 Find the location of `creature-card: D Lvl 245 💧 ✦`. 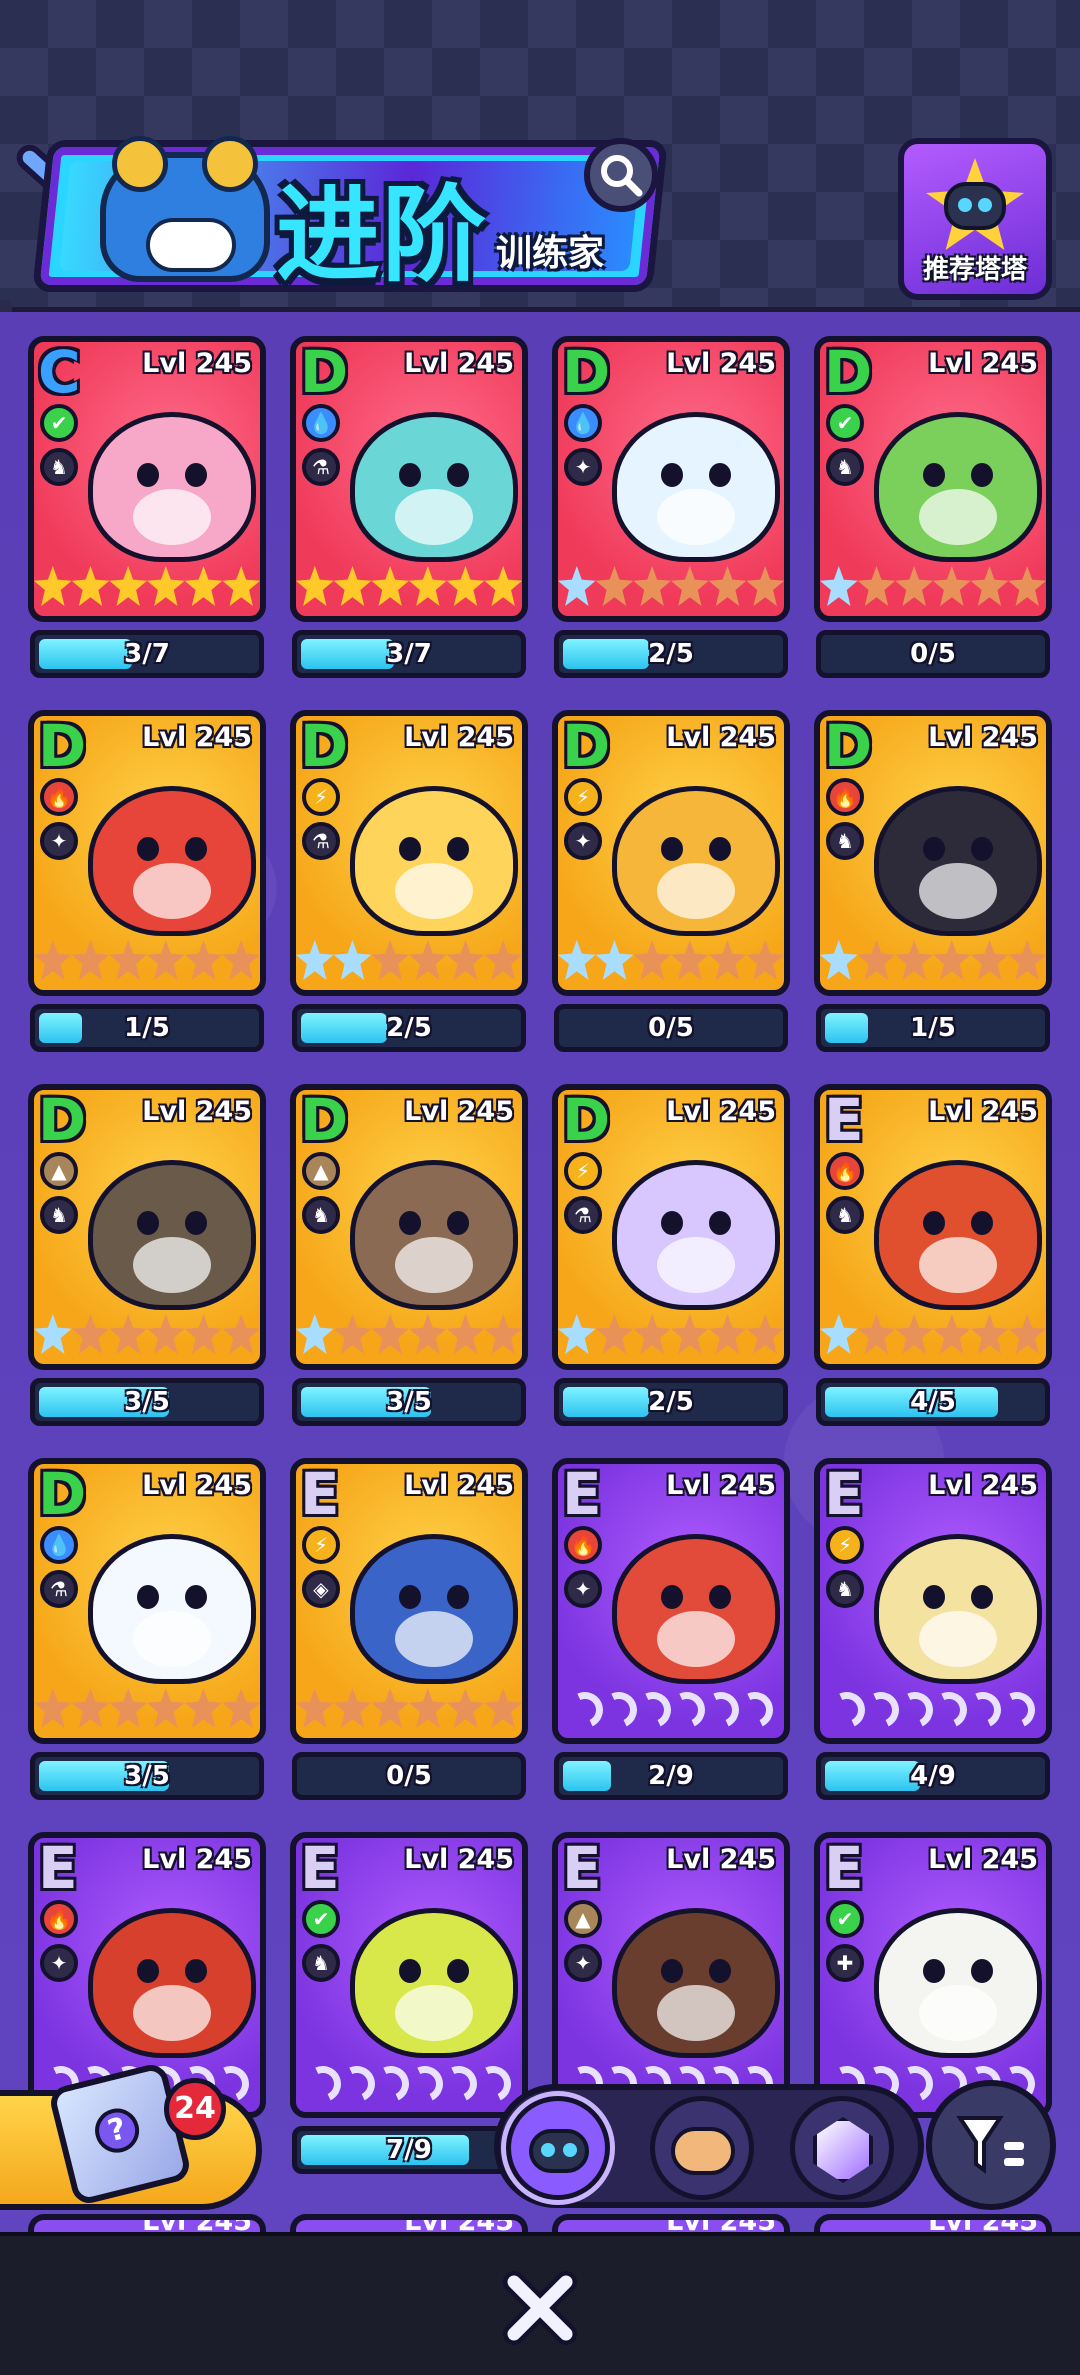

creature-card: D Lvl 245 💧 ✦ is located at coordinates (671, 479).